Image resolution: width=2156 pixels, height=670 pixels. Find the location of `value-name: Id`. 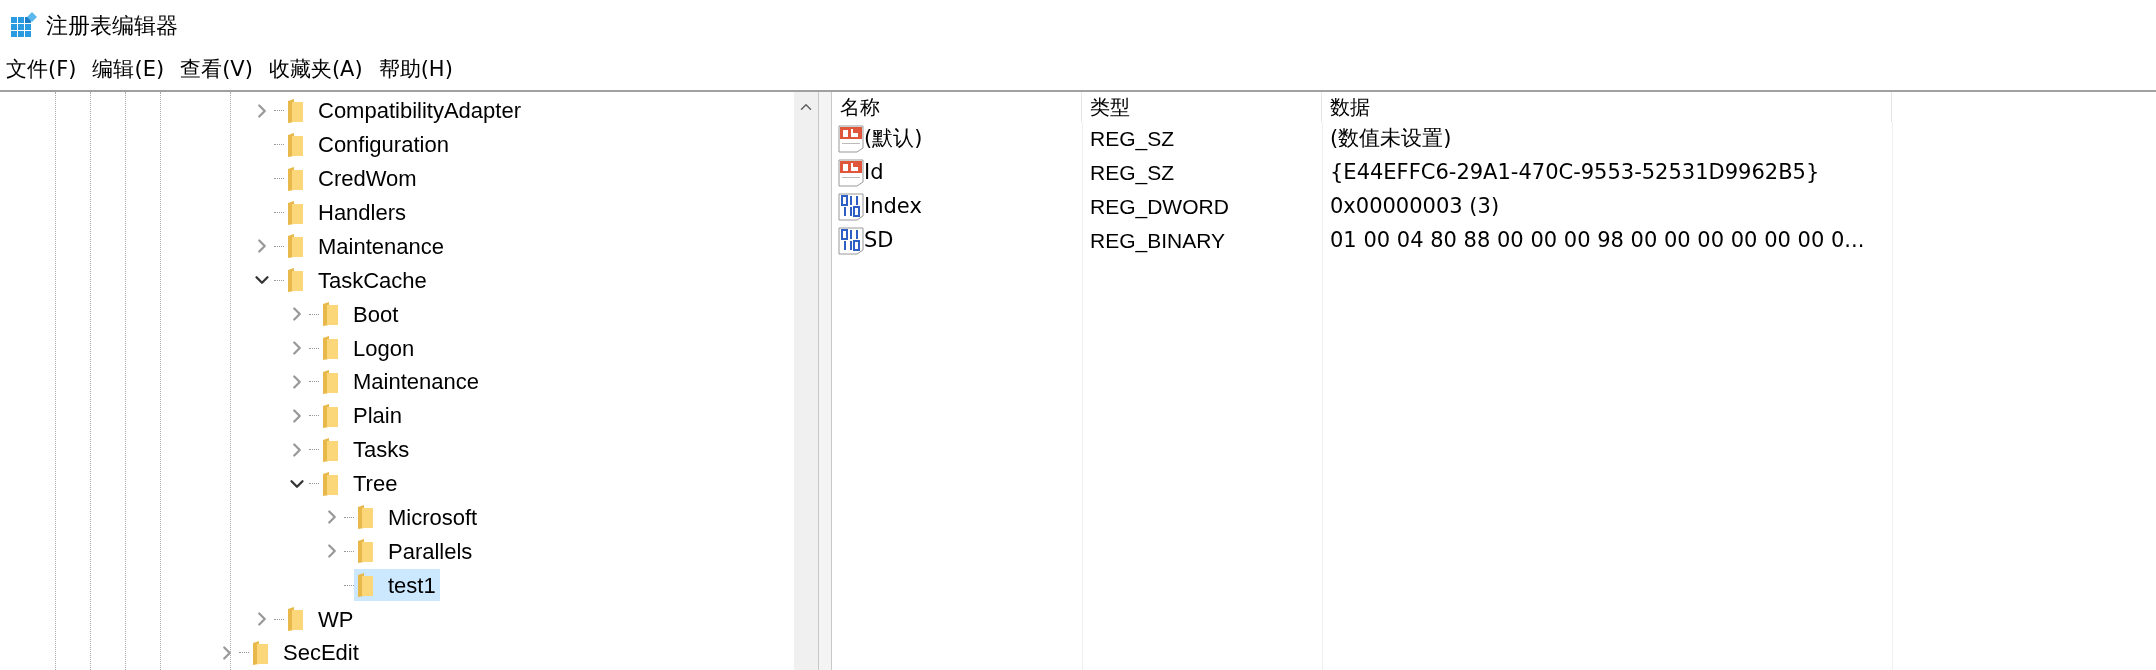

value-name: Id is located at coordinates (874, 173).